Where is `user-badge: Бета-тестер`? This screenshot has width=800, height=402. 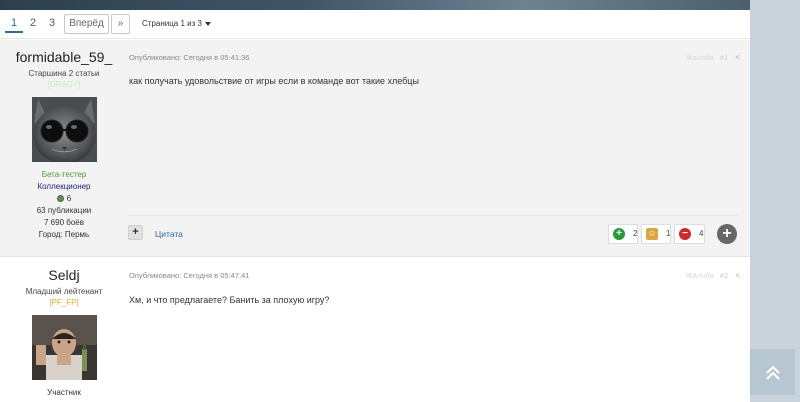
user-badge: Бета-тестер is located at coordinates (64, 174).